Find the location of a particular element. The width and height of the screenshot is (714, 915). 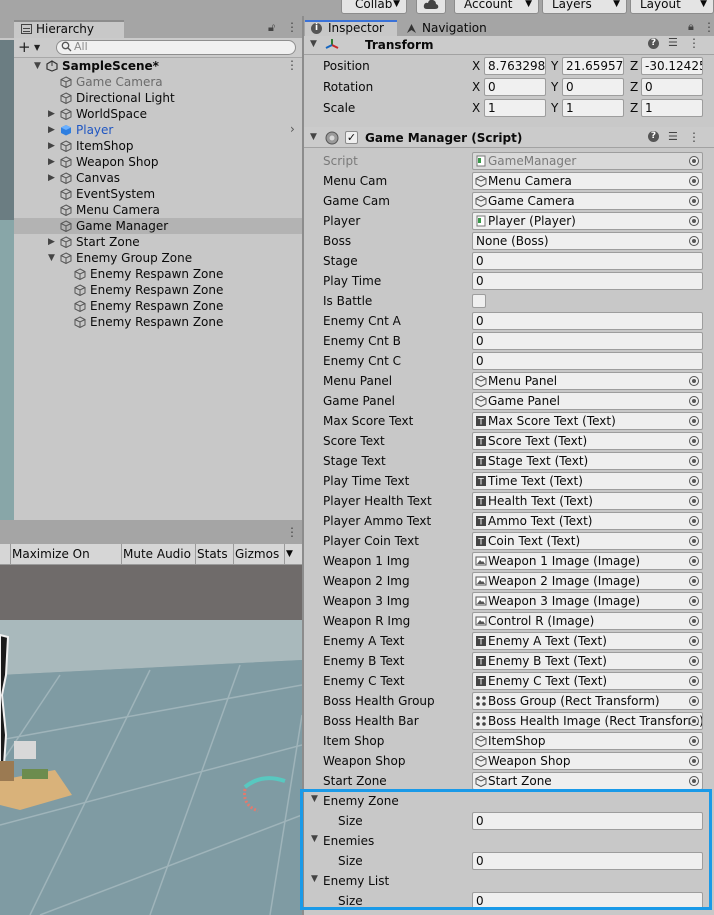

lock-icon: 🔓︎ is located at coordinates (273, 28).